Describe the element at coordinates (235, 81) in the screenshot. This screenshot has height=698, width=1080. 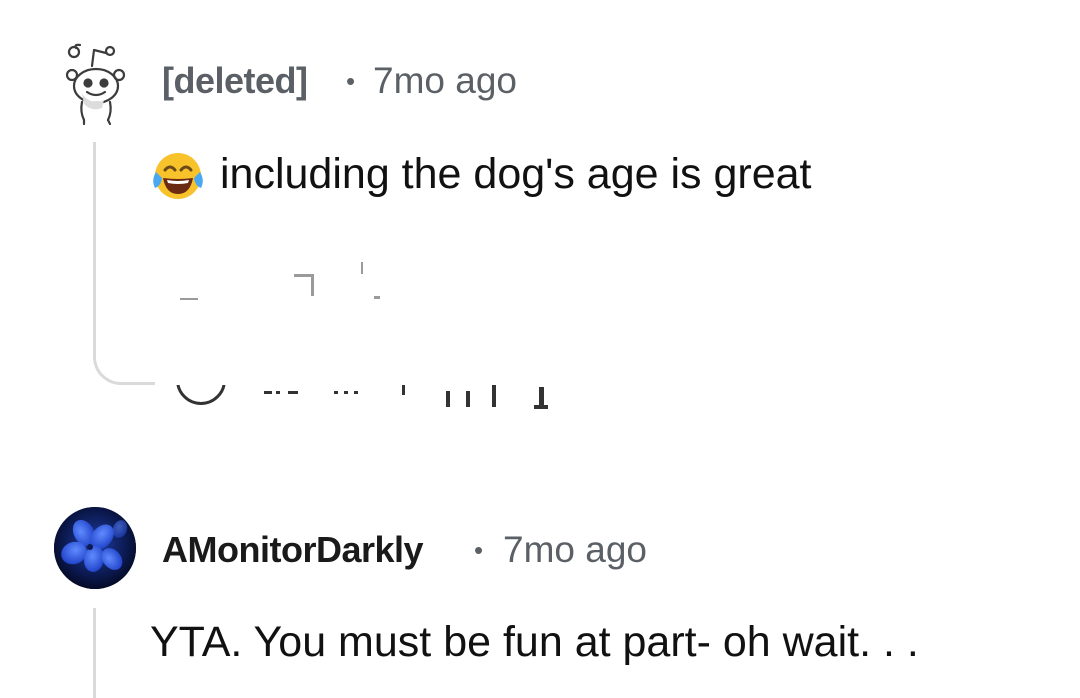
I see `comment-username: [deleted]` at that location.